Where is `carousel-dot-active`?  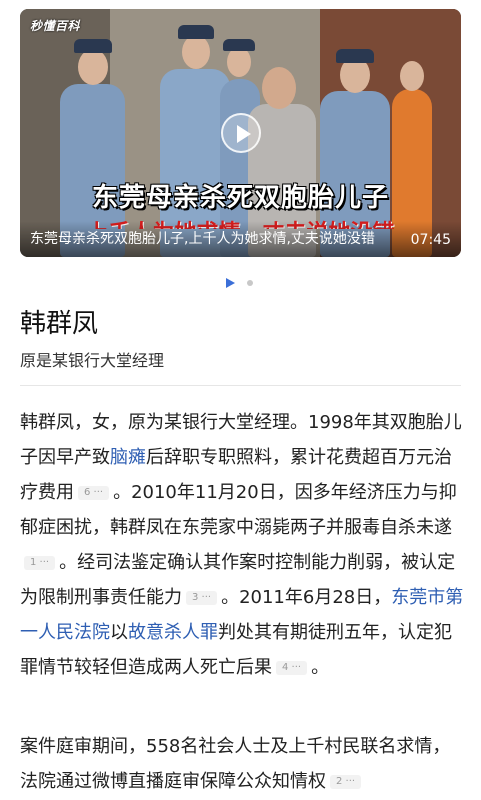
carousel-dot-active is located at coordinates (230, 283).